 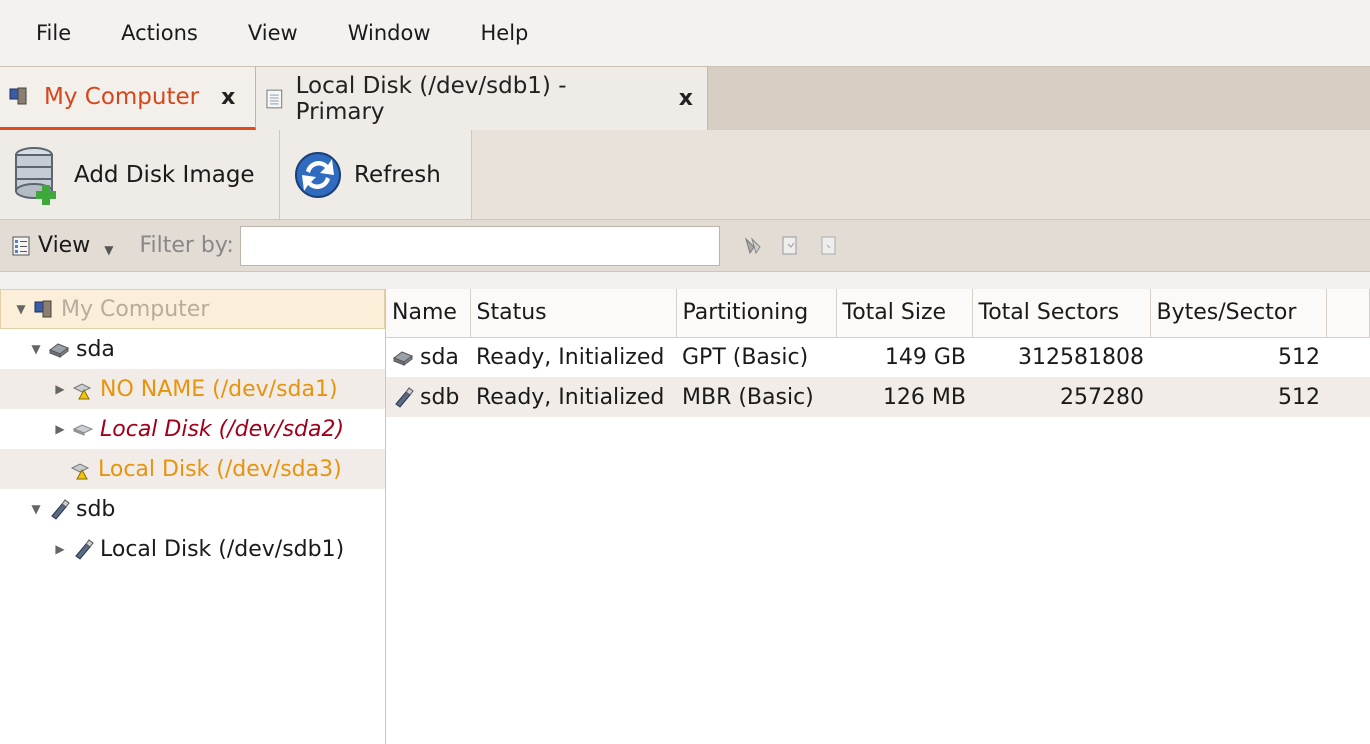 I want to click on view-dropdown: View ▼, so click(x=61, y=245).